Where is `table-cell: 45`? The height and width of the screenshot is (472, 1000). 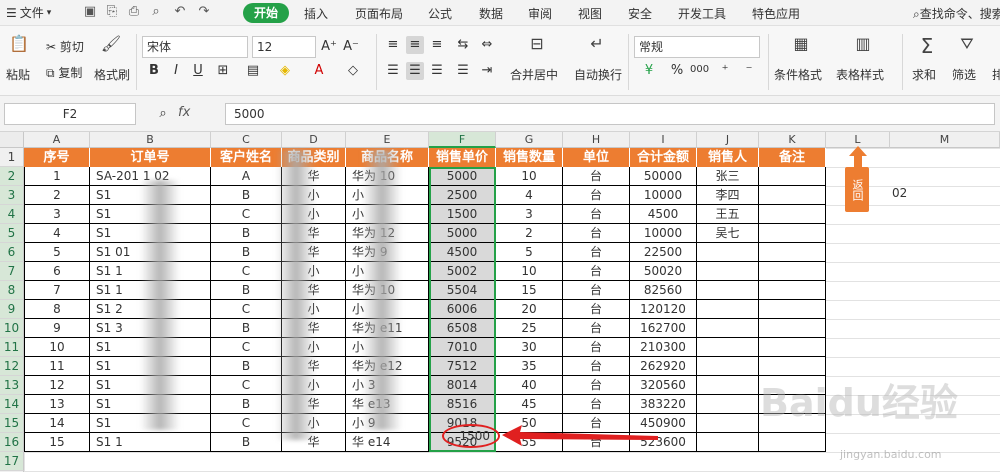 table-cell: 45 is located at coordinates (529, 404).